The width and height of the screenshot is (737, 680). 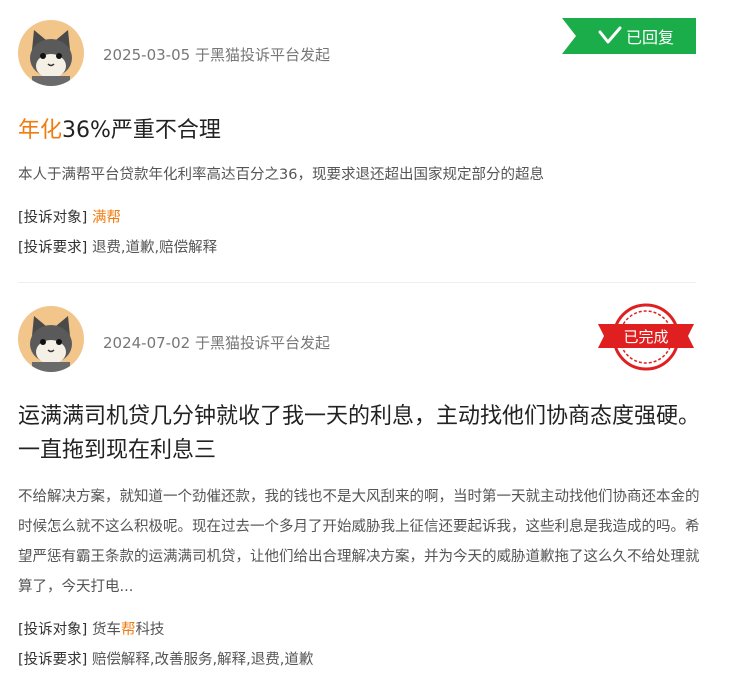 I want to click on complaint-date: 2024-07-02, so click(x=147, y=343).